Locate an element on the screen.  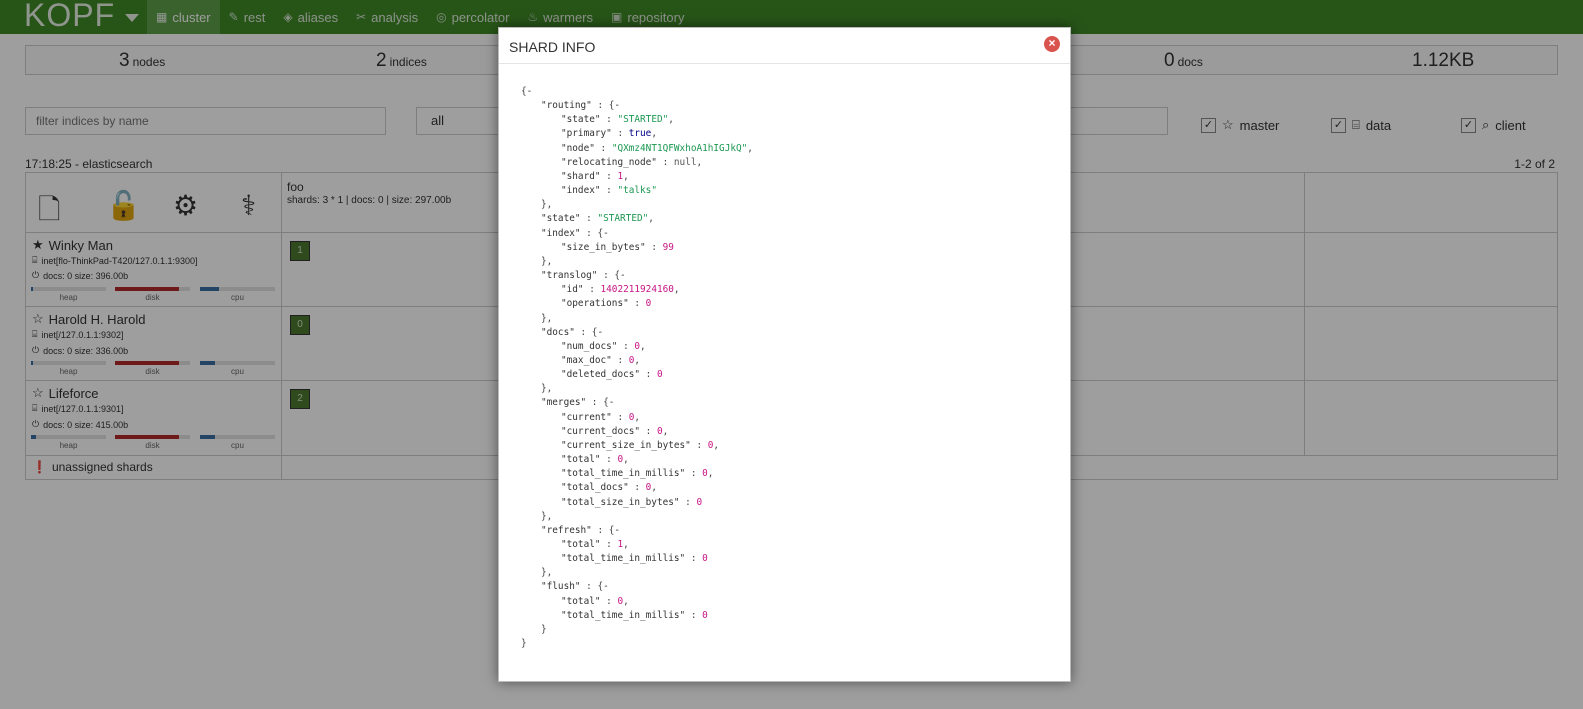
json-line: "current_docs" : 0, is located at coordinates (637, 432).